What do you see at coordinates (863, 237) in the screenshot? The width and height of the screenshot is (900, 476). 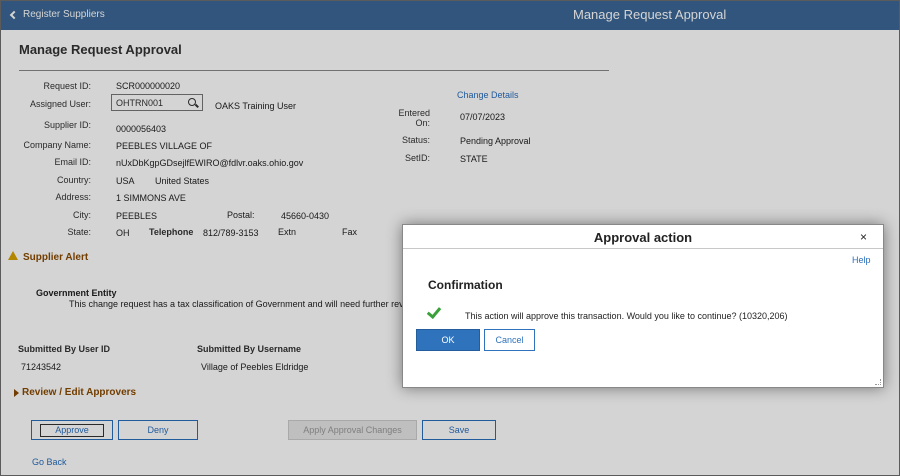 I see `close-icon: ×` at bounding box center [863, 237].